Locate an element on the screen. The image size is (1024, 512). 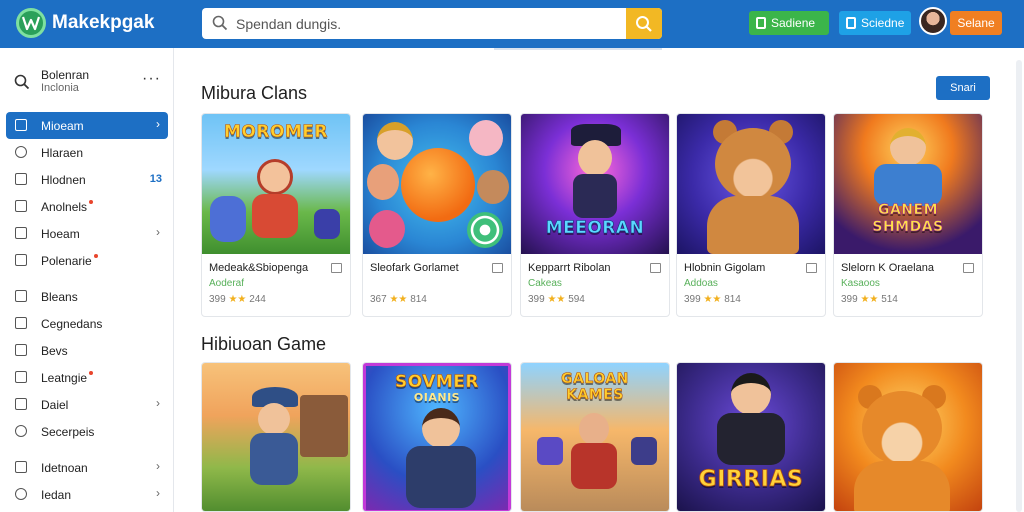
orange-header-button: Selane is located at coordinates (976, 23).